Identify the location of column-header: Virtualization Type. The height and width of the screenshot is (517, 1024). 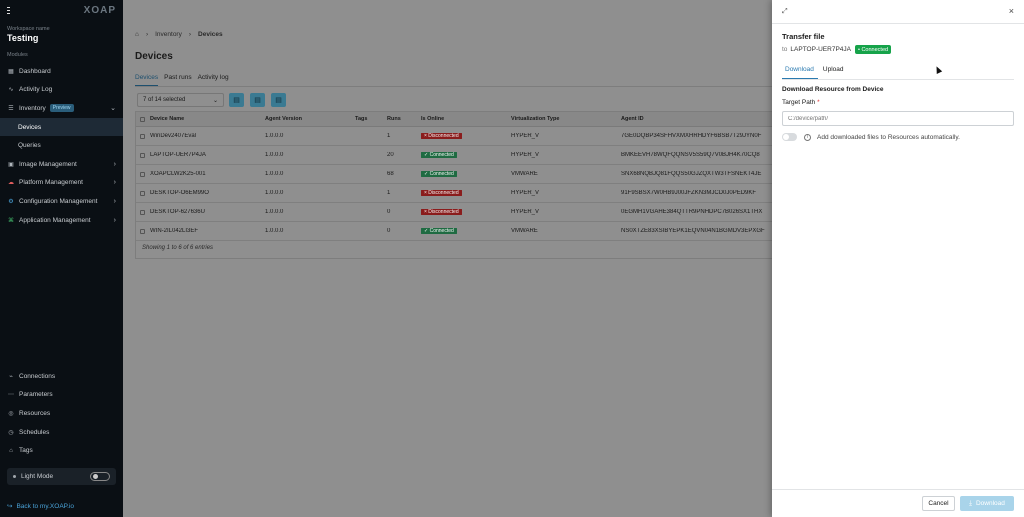
(566, 119).